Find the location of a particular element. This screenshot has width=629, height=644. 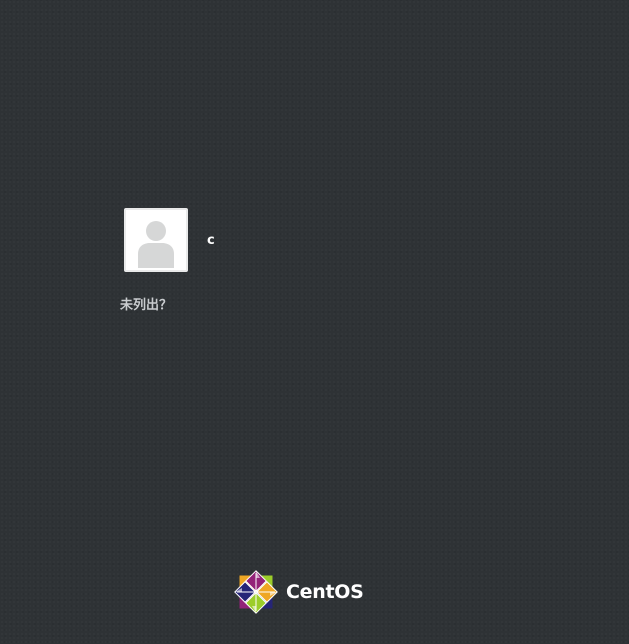

user-list-item: c is located at coordinates (169, 240).